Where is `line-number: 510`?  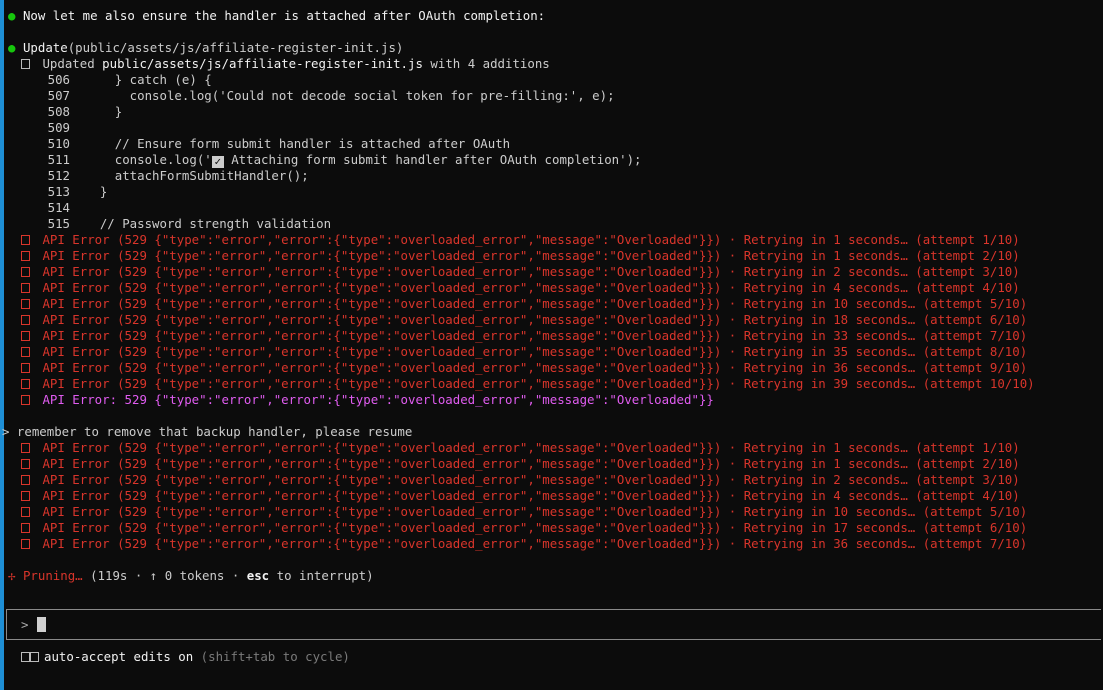 line-number: 510 is located at coordinates (58, 143).